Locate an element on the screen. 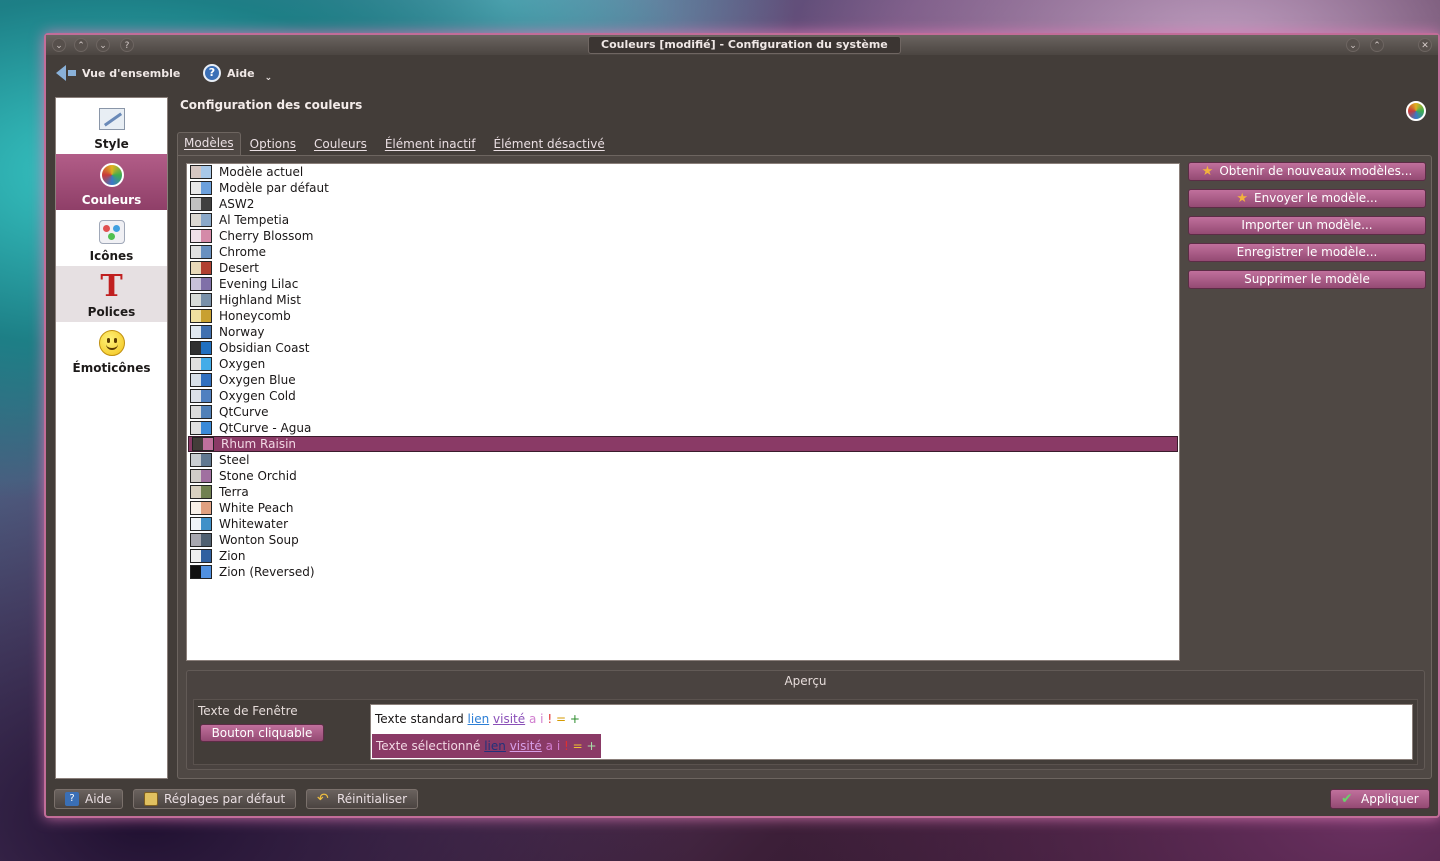 The width and height of the screenshot is (1440, 861). list-item: Wonton Soup is located at coordinates (683, 540).